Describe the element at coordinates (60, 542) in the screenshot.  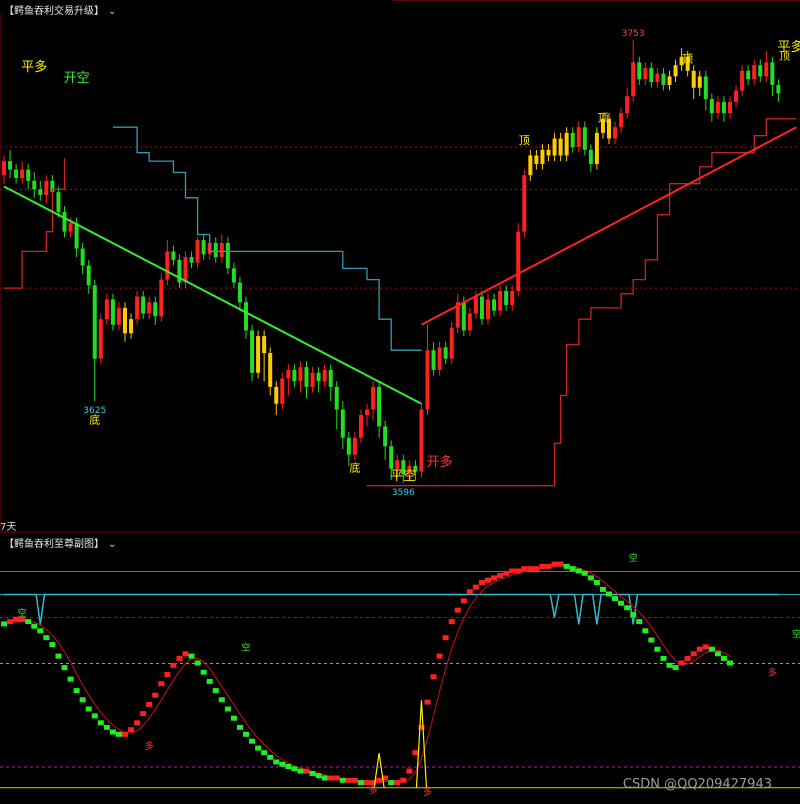
I see `sub-panel-title: 【鳄鱼吞利至尊副图】 ⌄` at that location.